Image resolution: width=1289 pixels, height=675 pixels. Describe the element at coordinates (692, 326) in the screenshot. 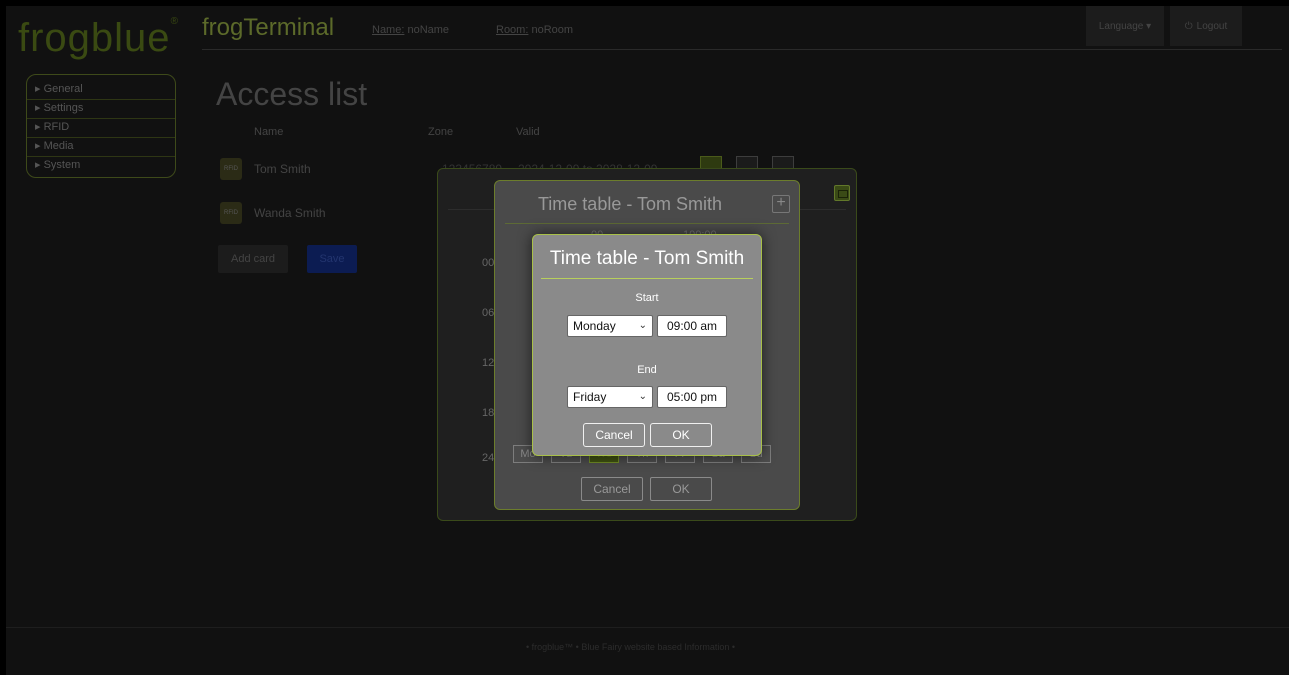

I see `start-time-input: 09:00 am` at that location.